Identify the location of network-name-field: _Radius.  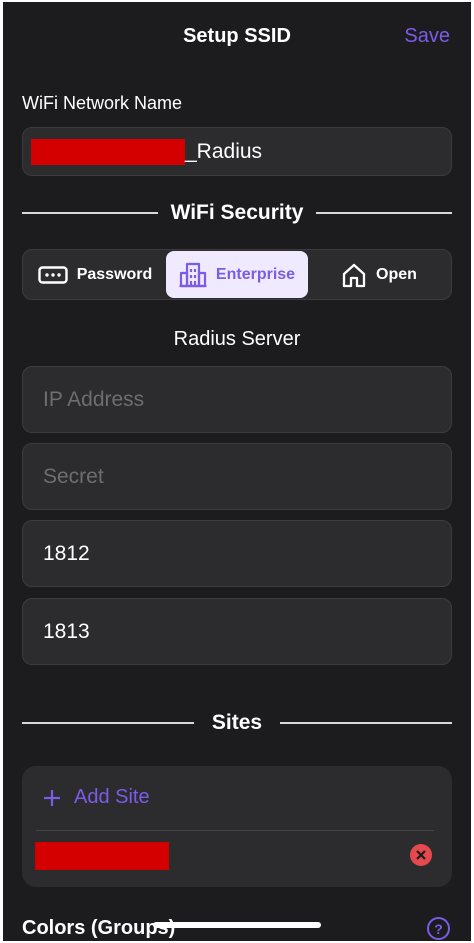
(237, 151).